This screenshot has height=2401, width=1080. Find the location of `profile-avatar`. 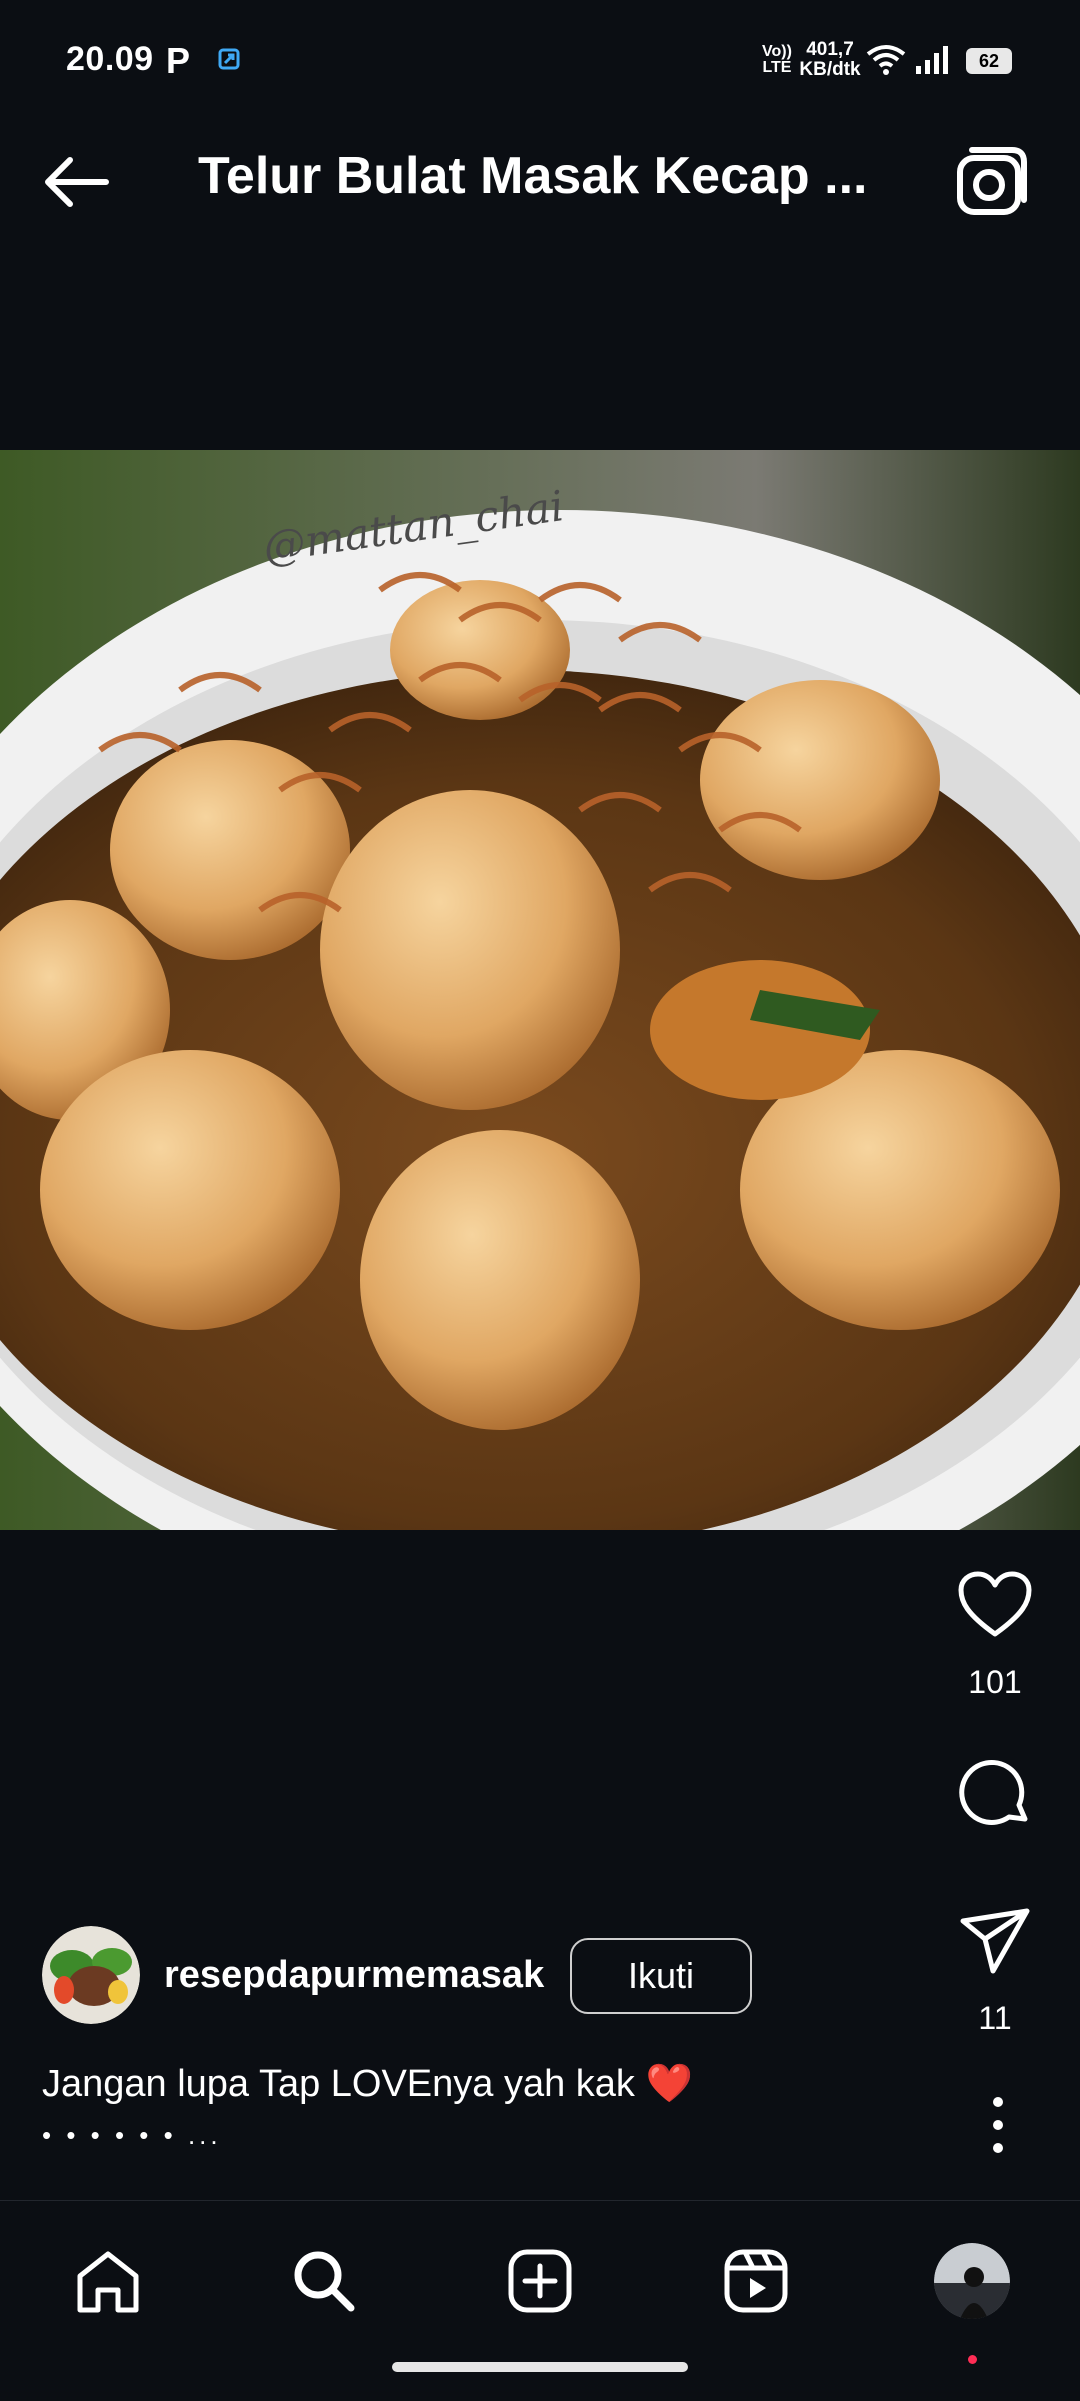

profile-avatar is located at coordinates (972, 2281).